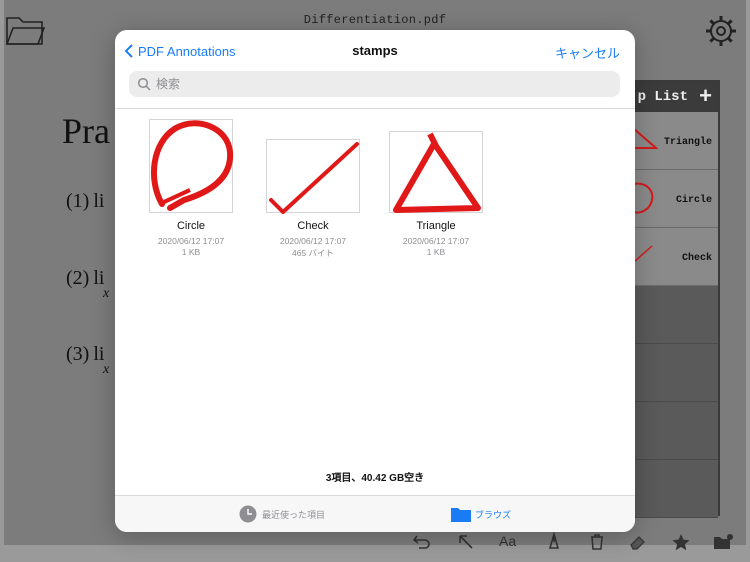 This screenshot has width=750, height=562. I want to click on tab-recents: 最近使った項目, so click(282, 514).